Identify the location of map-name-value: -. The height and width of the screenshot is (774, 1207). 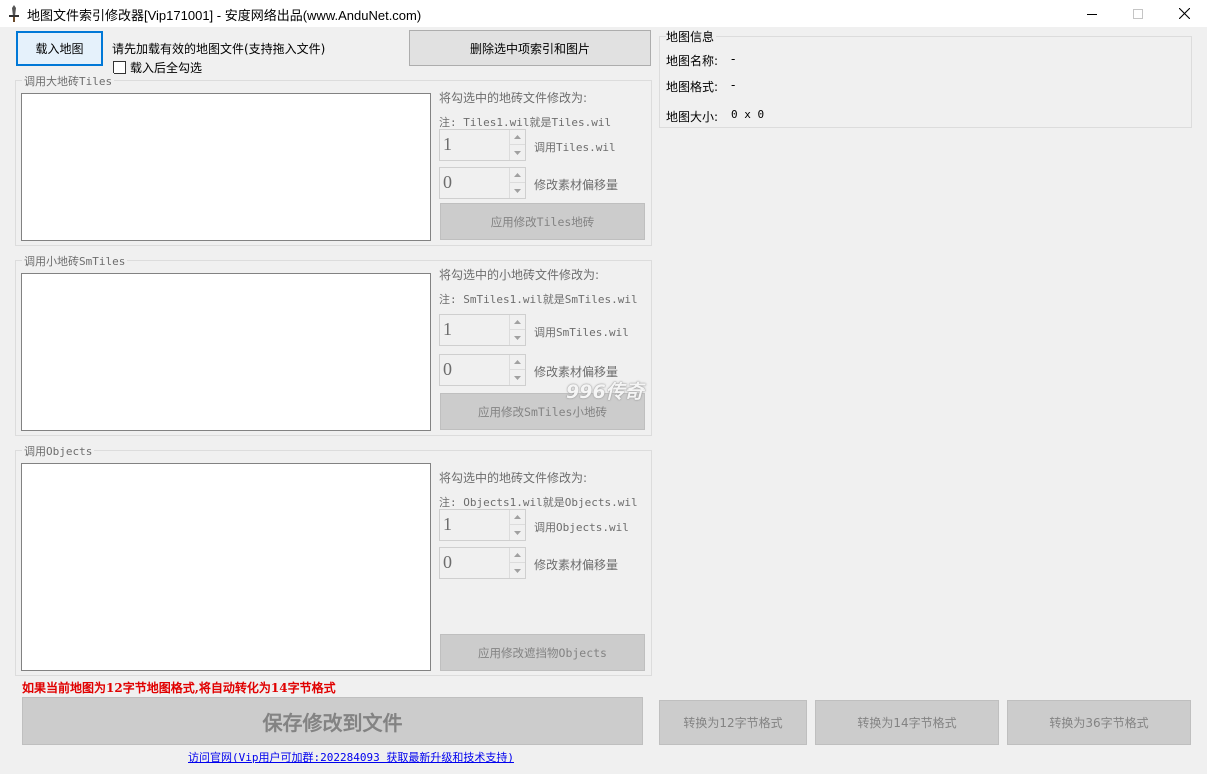
(733, 59).